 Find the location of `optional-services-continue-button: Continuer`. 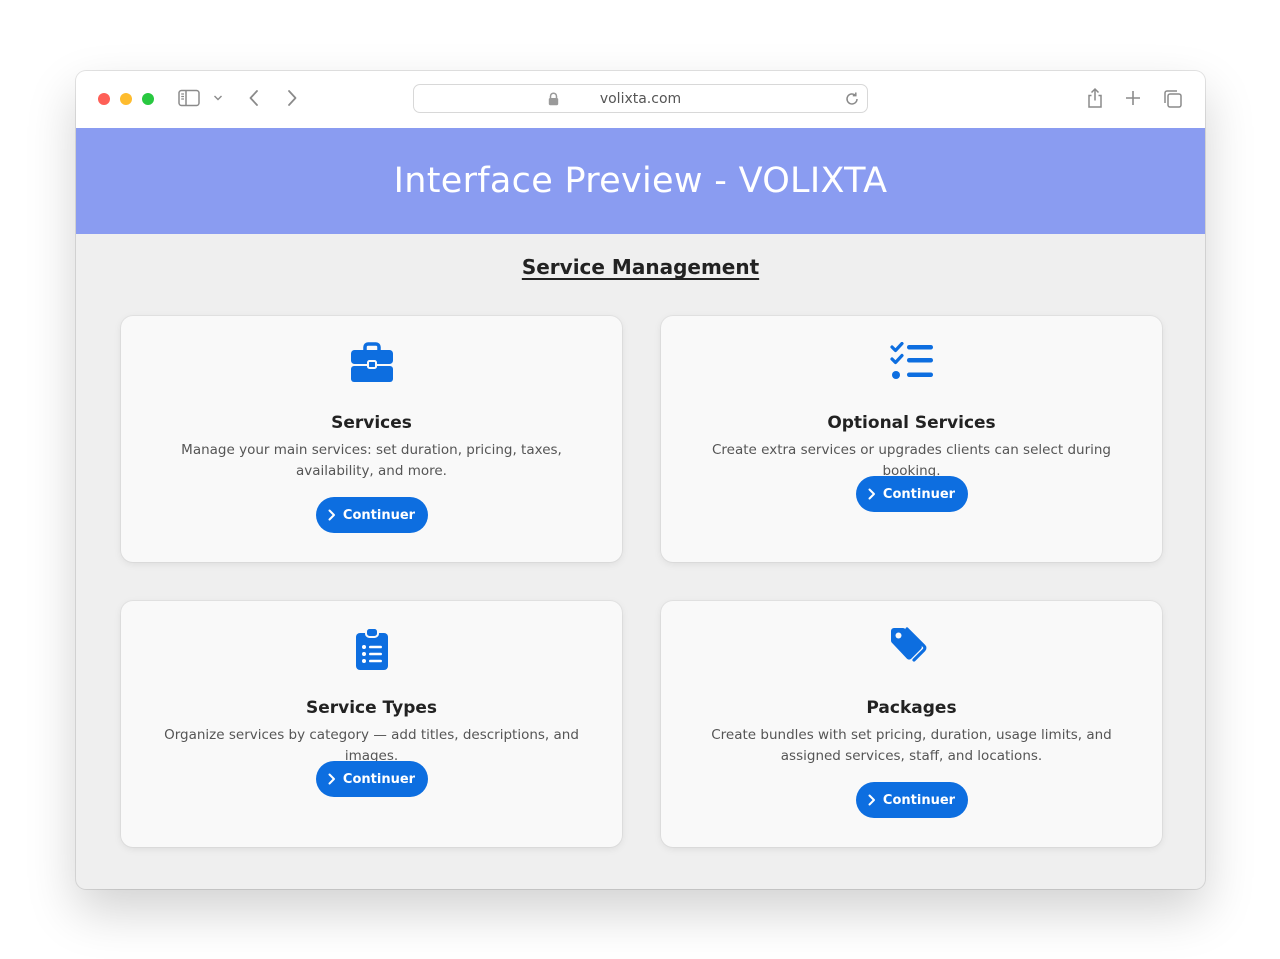

optional-services-continue-button: Continuer is located at coordinates (911, 494).